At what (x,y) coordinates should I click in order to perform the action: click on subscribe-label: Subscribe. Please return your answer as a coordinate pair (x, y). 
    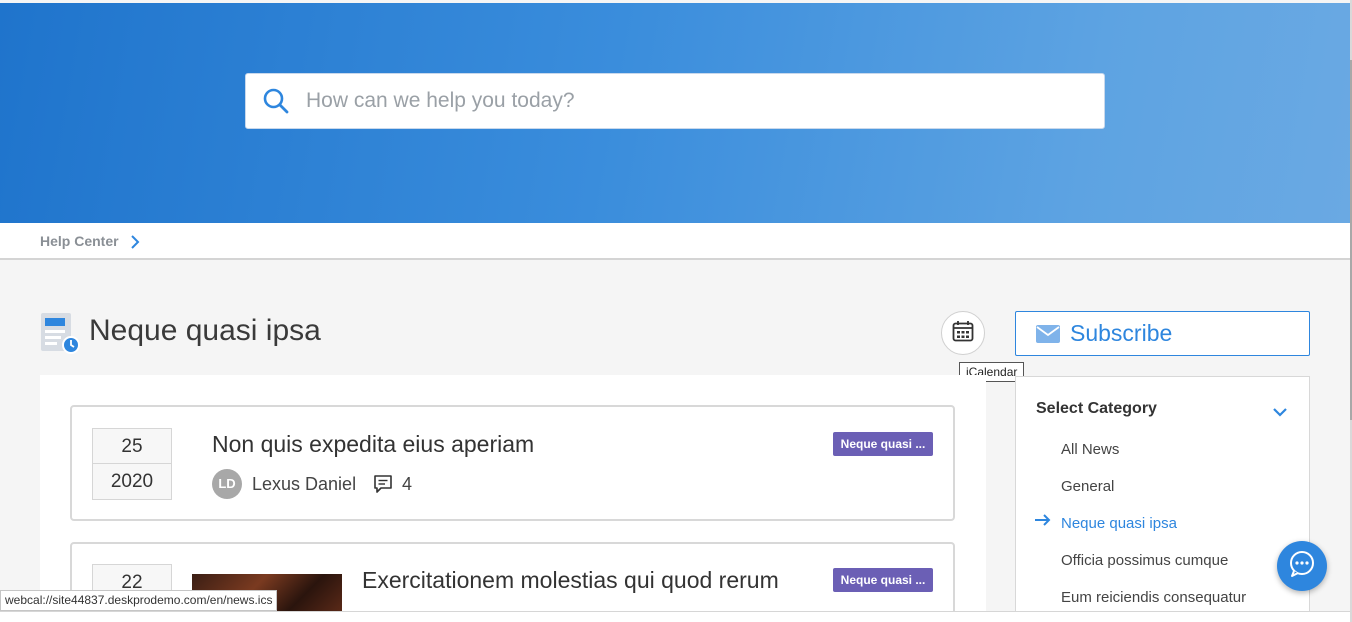
    Looking at the image, I should click on (1121, 333).